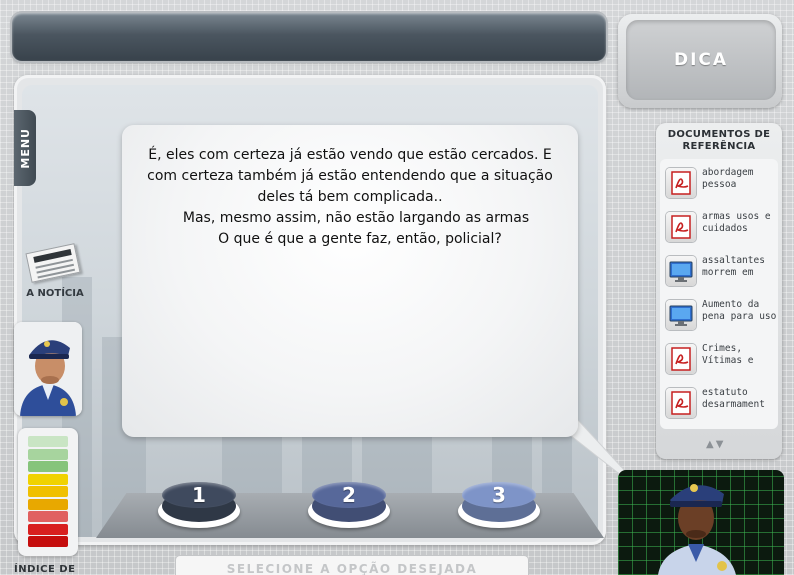 This screenshot has width=794, height=575. Describe the element at coordinates (55, 293) in the screenshot. I see `noticia-label: A NOTÍCIA` at that location.